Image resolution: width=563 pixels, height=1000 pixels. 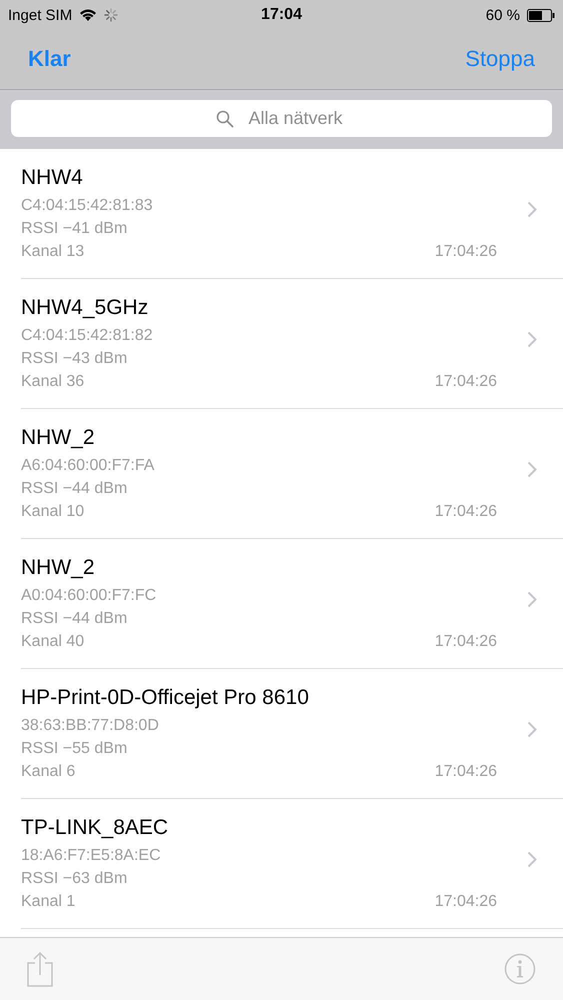 I want to click on network-row: NHW4 C4:04:15:42:81:83 RSSI −41 dBm Kanal 13 17:04:26, so click(x=292, y=214).